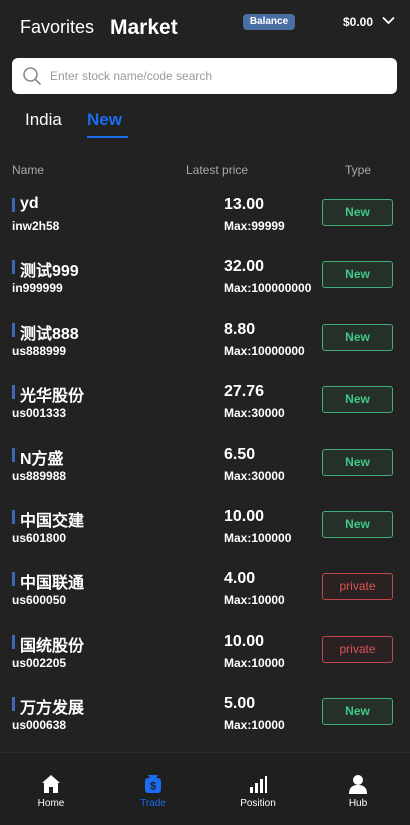 The height and width of the screenshot is (825, 410). I want to click on balance-amount: $0.00, so click(358, 22).